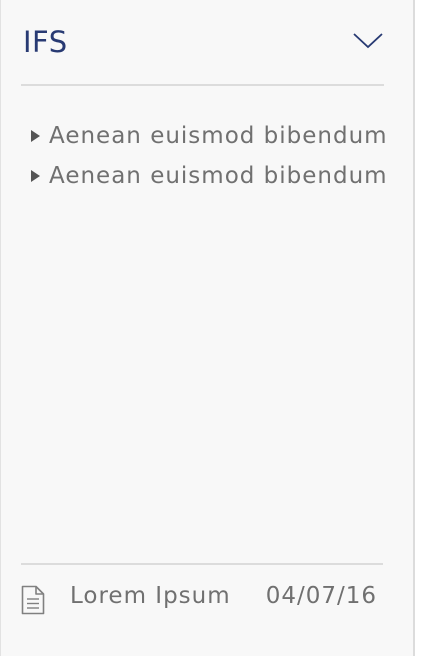 Image resolution: width=430 pixels, height=656 pixels. Describe the element at coordinates (150, 596) in the screenshot. I see `document-name: Lorem Ipsum` at that location.